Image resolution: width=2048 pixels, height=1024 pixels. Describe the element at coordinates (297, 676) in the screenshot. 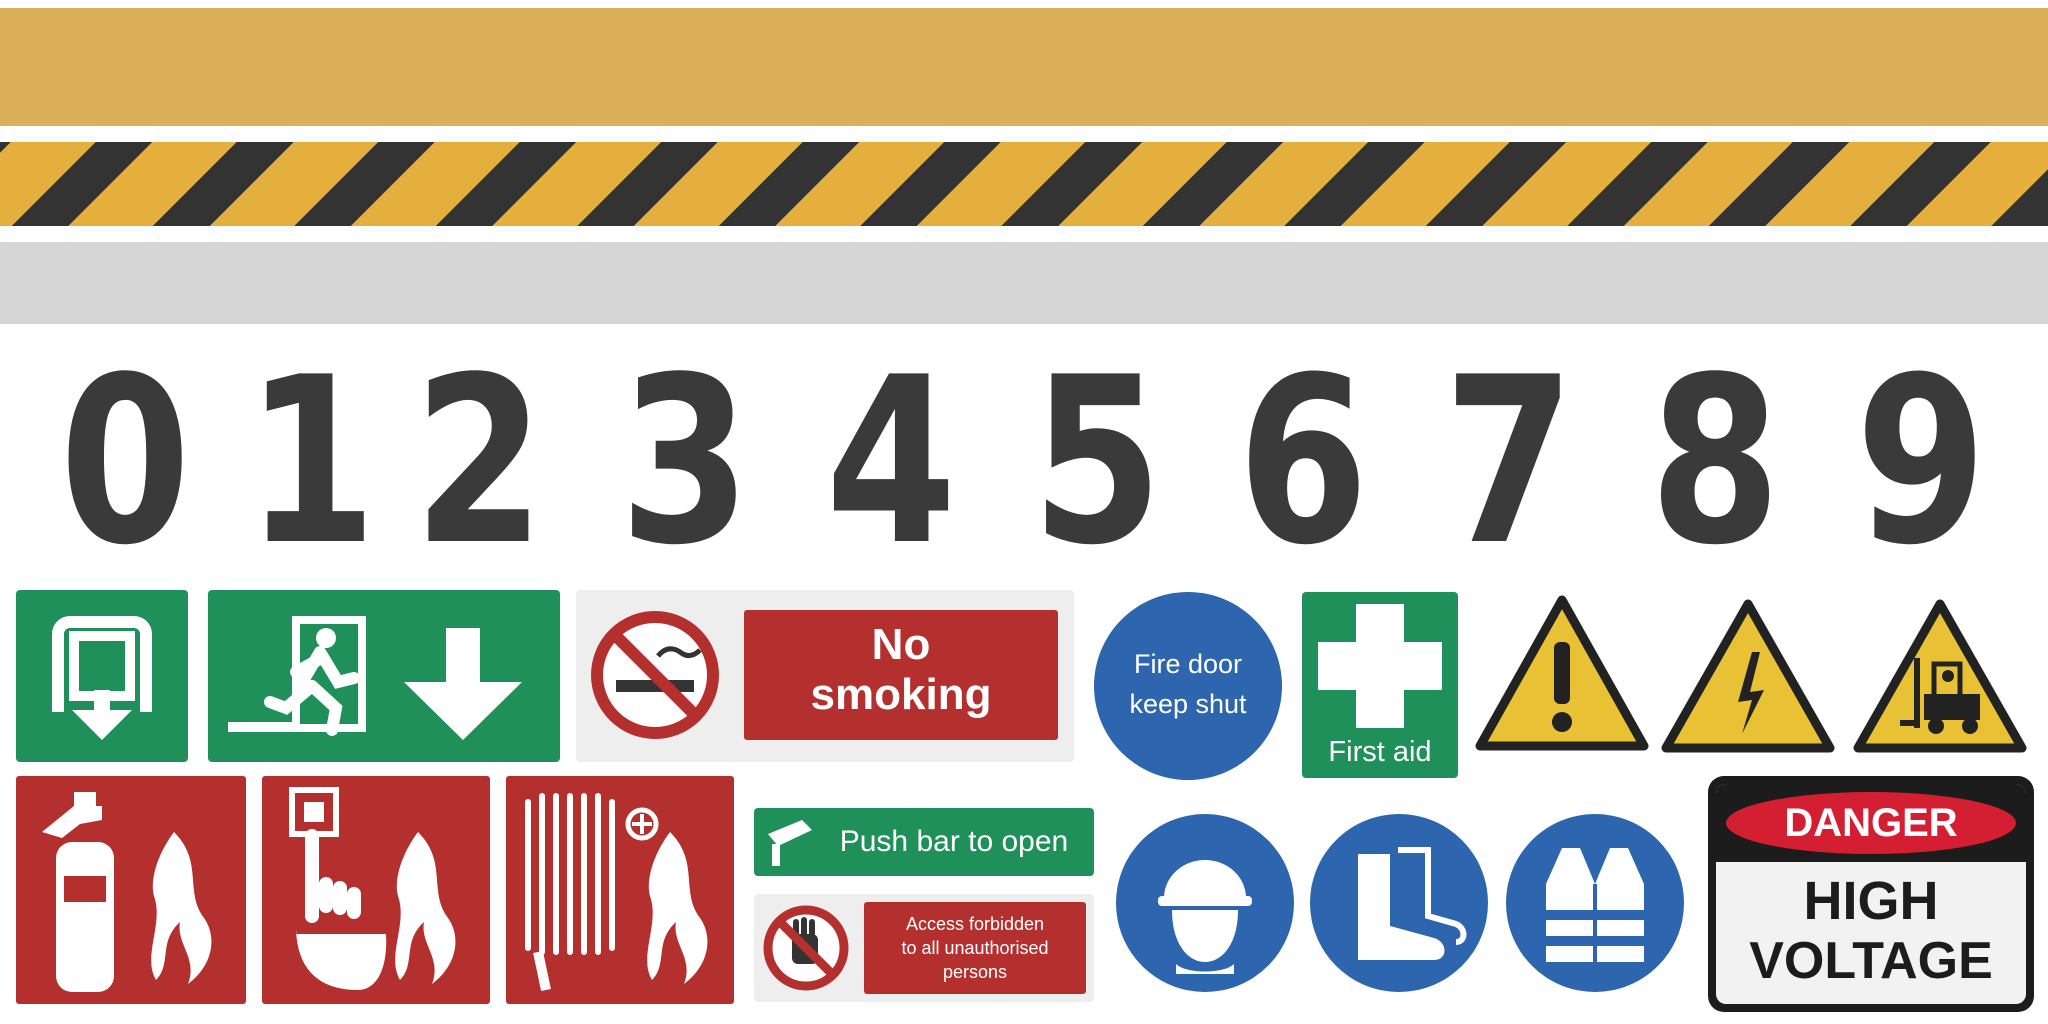

I see `running-man-icon` at that location.